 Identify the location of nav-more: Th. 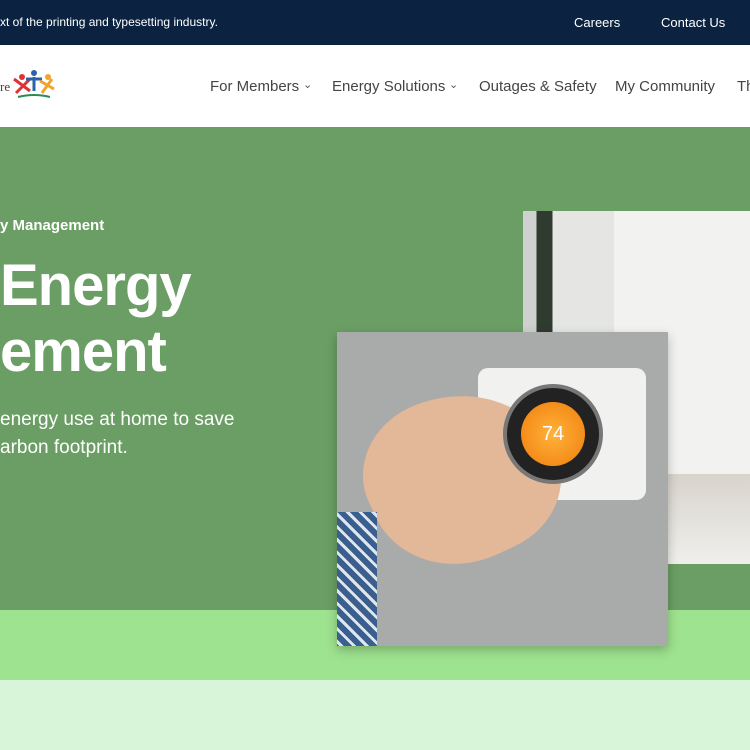
(743, 86).